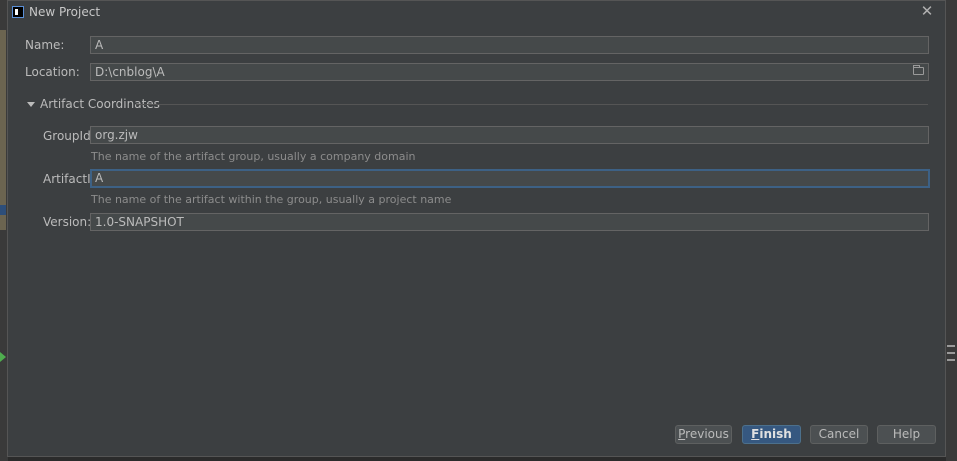 The width and height of the screenshot is (957, 461). What do you see at coordinates (509, 45) in the screenshot?
I see `name-field: A` at bounding box center [509, 45].